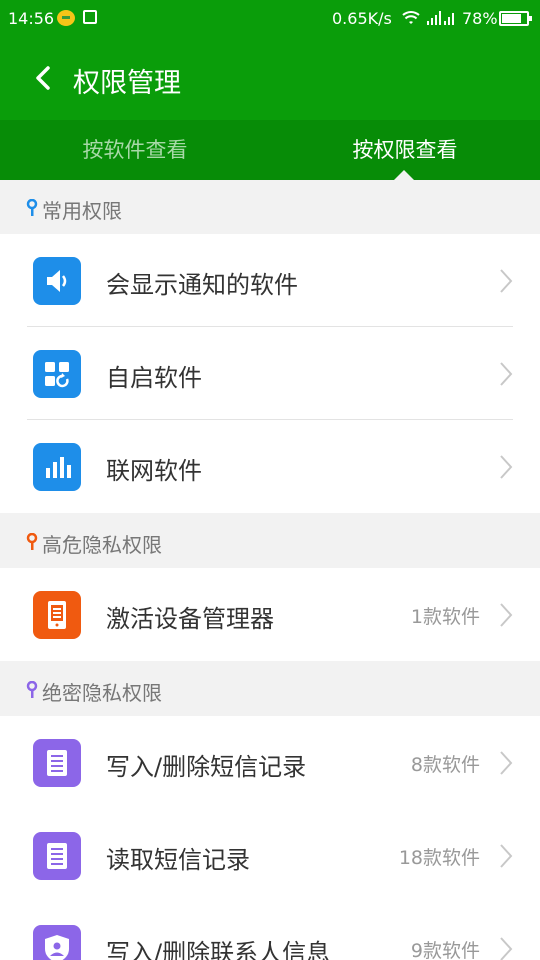 This screenshot has width=540, height=960. What do you see at coordinates (270, 855) in the screenshot?
I see `list-item-read-sms: 读取短信记录 18款软件` at bounding box center [270, 855].